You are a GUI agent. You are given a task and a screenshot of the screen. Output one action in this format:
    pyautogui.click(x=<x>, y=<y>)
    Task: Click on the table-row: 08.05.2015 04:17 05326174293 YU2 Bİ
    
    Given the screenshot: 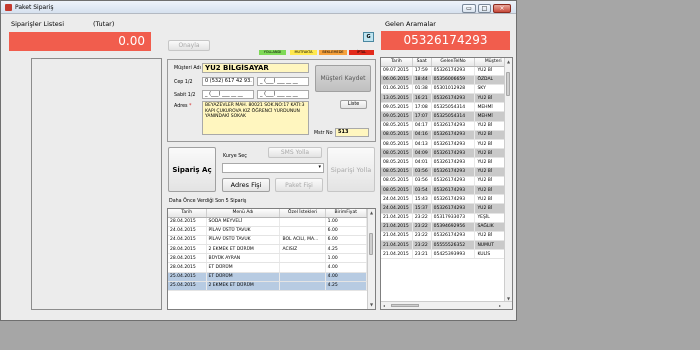 What is the action you would take?
    pyautogui.click(x=446, y=126)
    